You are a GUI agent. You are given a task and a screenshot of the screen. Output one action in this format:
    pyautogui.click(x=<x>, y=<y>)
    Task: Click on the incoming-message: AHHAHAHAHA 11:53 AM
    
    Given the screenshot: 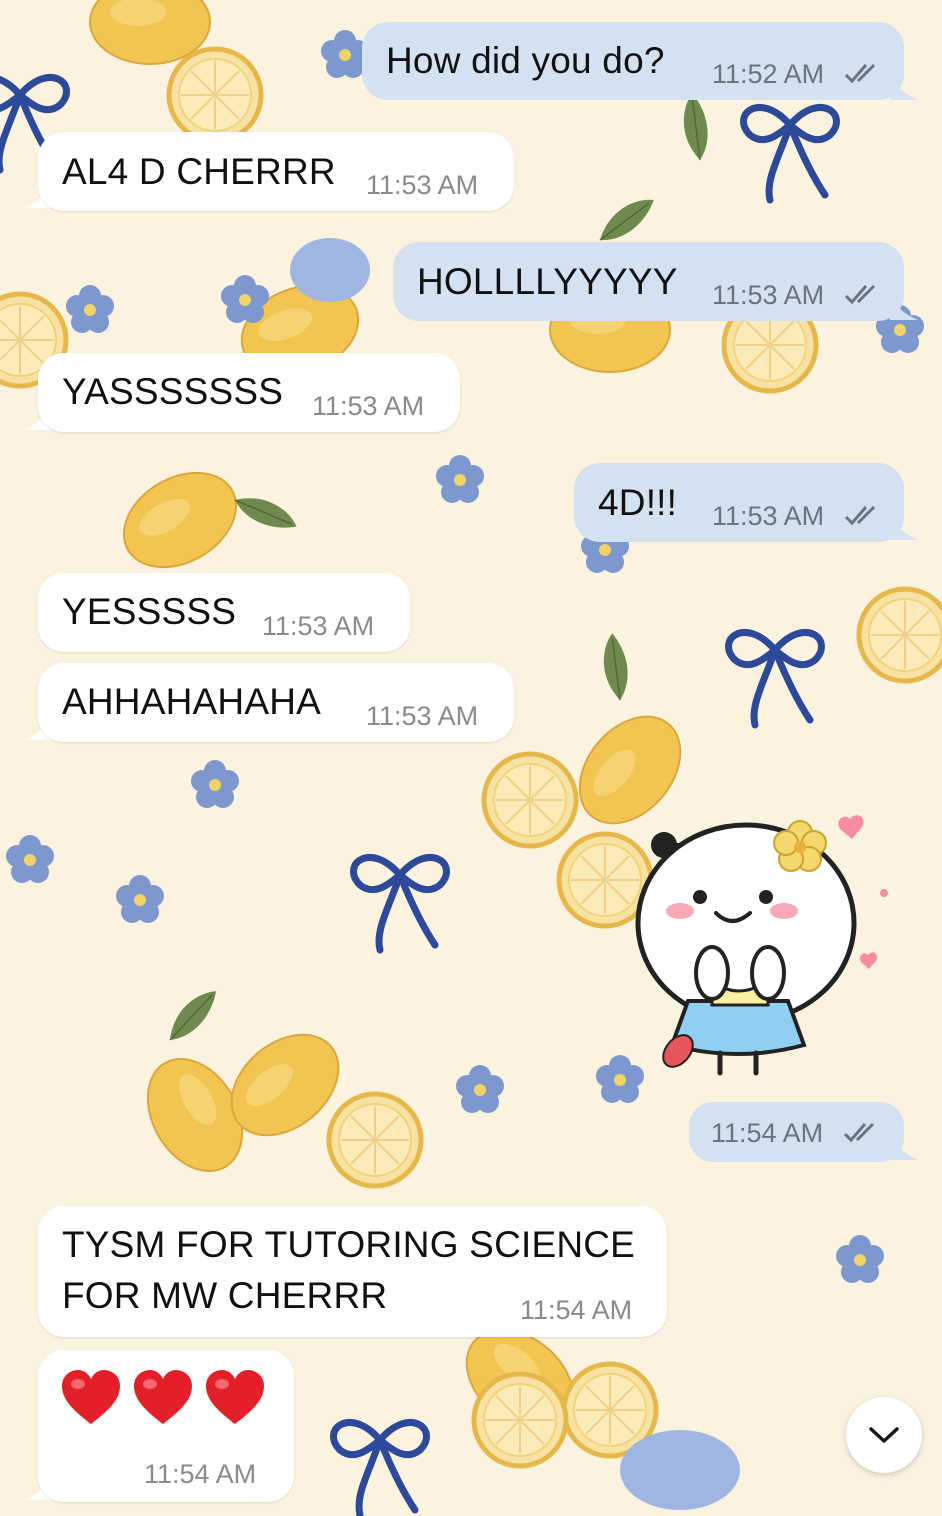 What is the action you would take?
    pyautogui.click(x=276, y=702)
    